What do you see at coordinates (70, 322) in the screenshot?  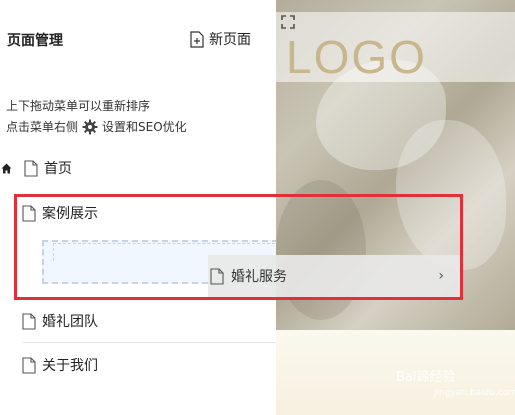 I see `page-item-label: 婚礼团队` at bounding box center [70, 322].